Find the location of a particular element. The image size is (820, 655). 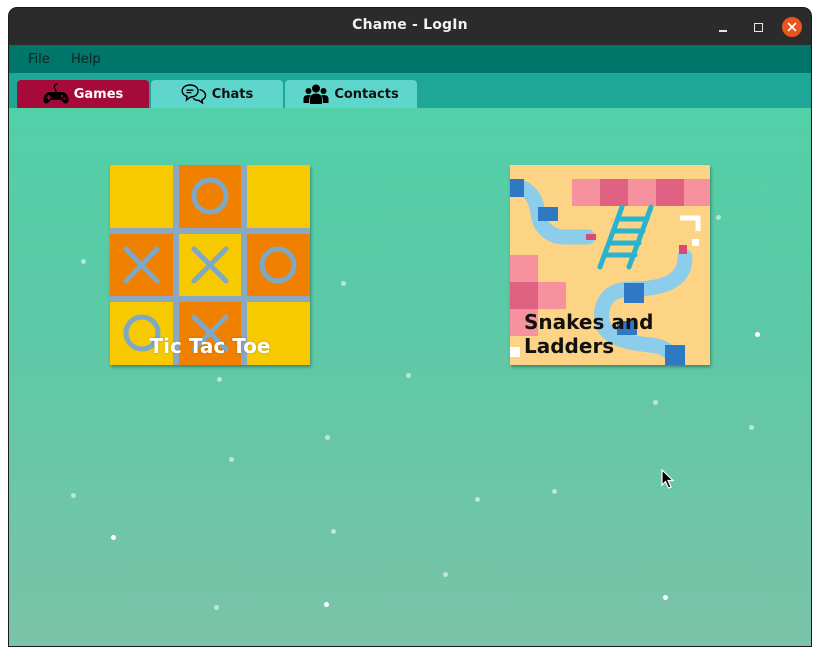

tab-chats-label: Chats is located at coordinates (232, 94).